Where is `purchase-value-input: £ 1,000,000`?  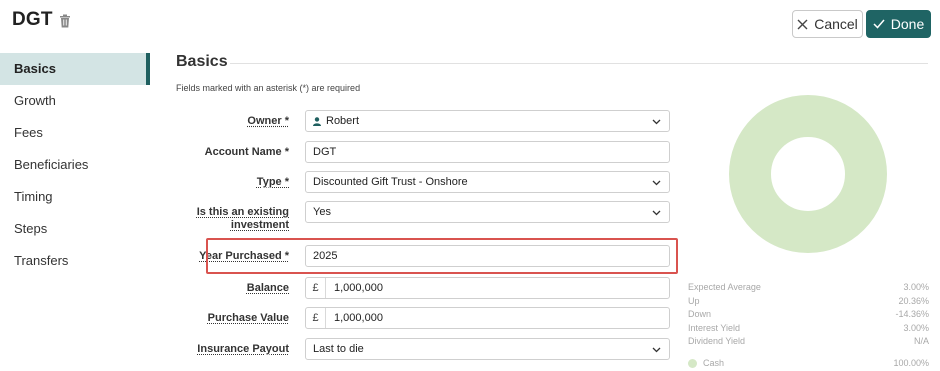 purchase-value-input: £ 1,000,000 is located at coordinates (487, 318).